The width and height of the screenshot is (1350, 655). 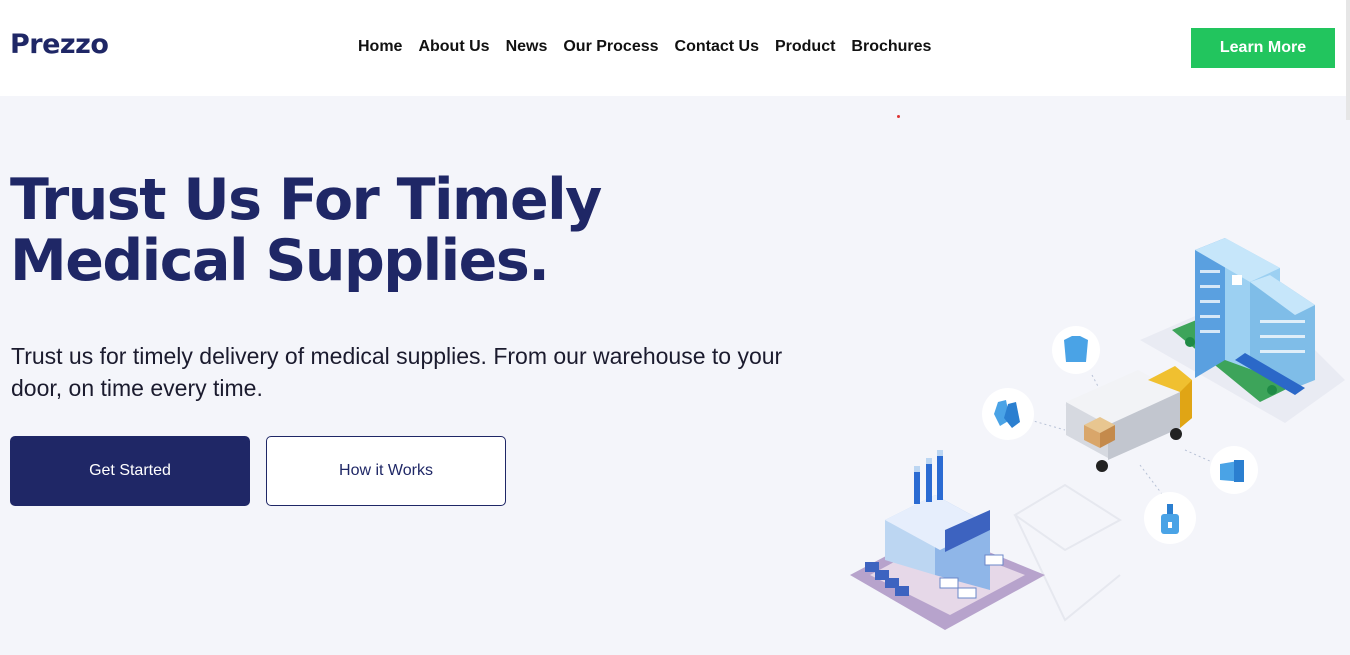 I want to click on gown-icon, so click(x=1076, y=350).